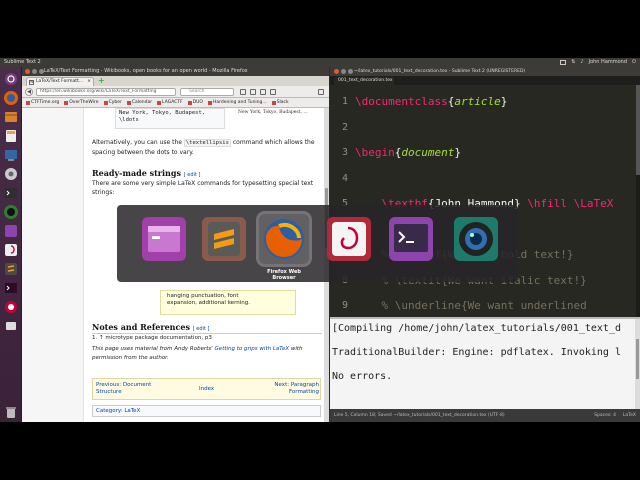 The image size is (640, 480). I want to click on camera-icon, so click(476, 239).